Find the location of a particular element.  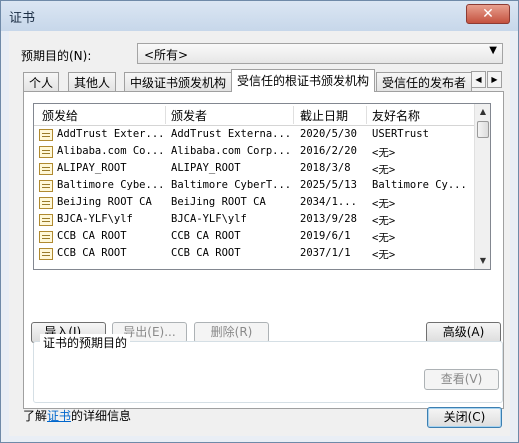

cell-issued-to: BeiJing ROOT CA is located at coordinates (104, 202).